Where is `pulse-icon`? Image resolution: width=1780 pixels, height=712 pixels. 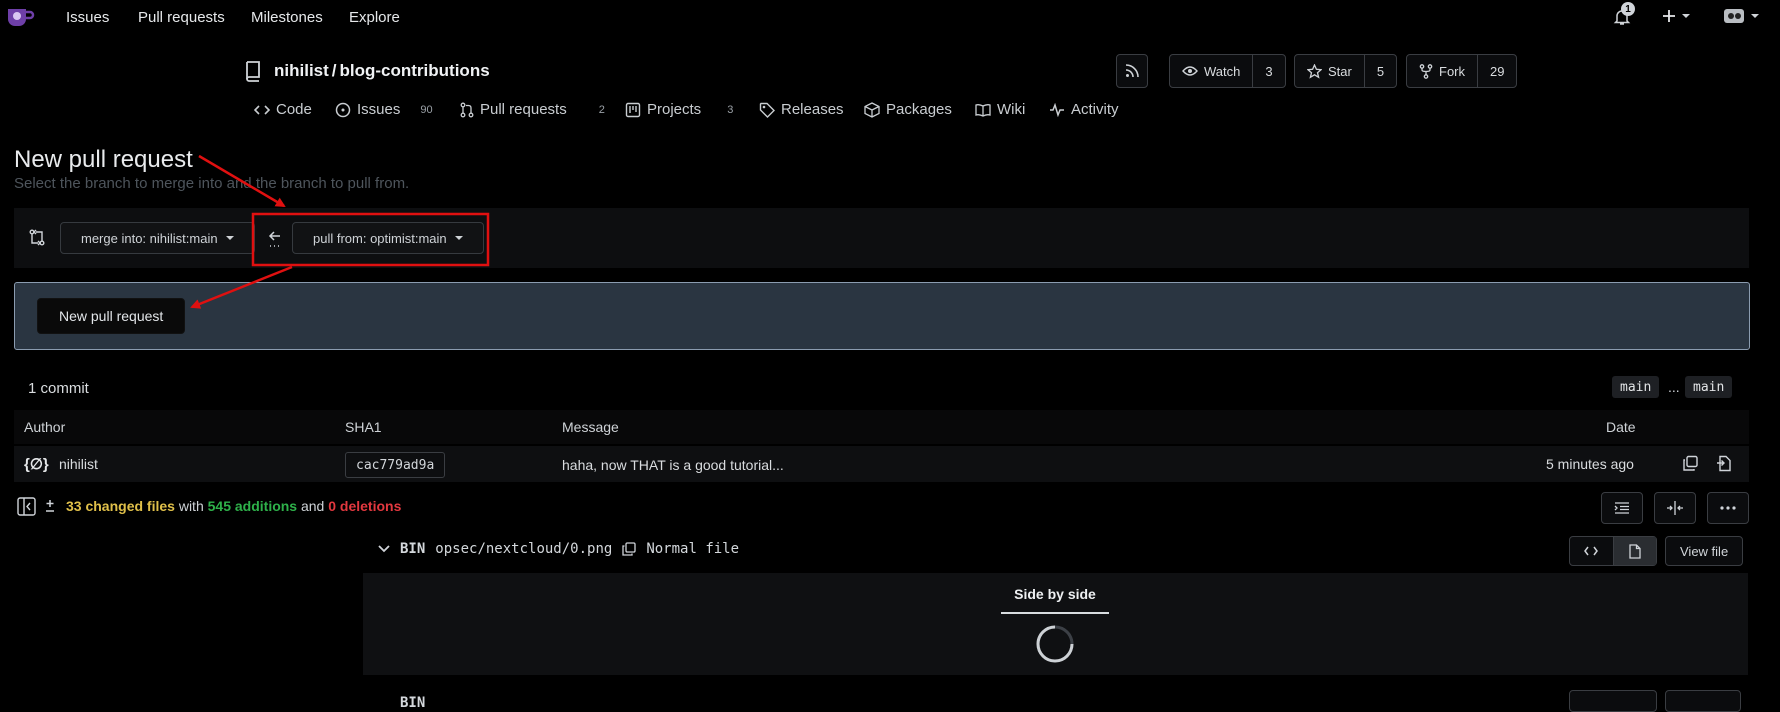 pulse-icon is located at coordinates (1057, 109).